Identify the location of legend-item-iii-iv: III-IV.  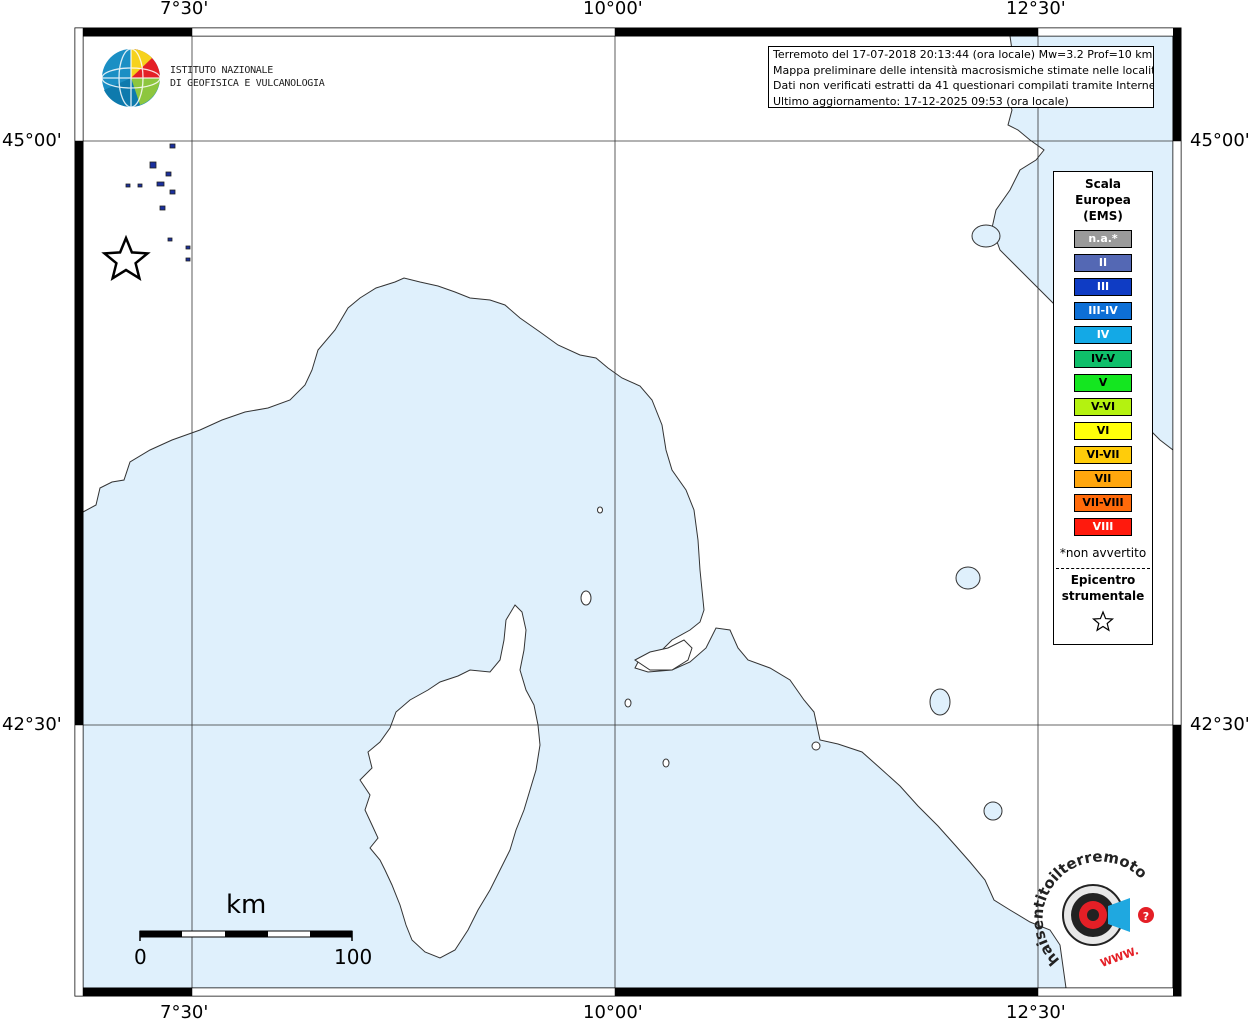
(1103, 311).